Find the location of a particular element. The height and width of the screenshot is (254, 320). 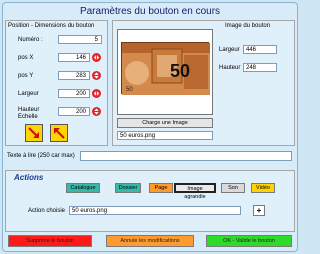

arrow-down-right-icon is located at coordinates (33, 132).